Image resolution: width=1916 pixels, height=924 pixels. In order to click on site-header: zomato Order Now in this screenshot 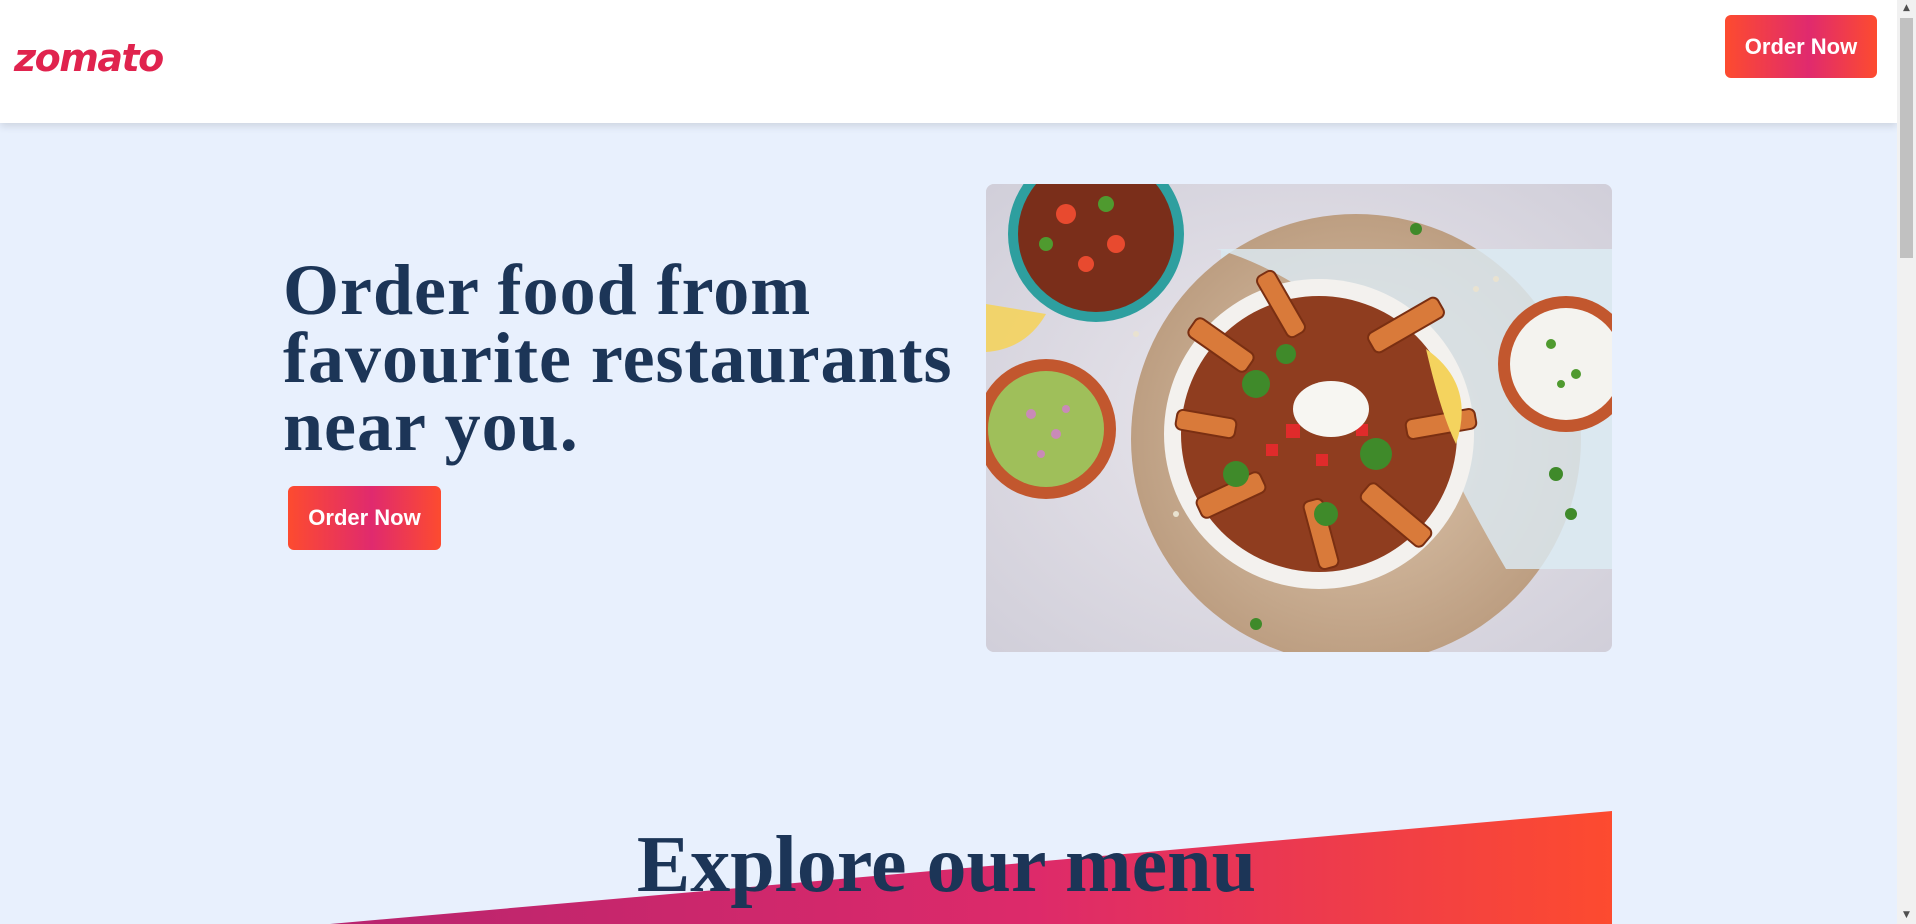, I will do `click(948, 61)`.